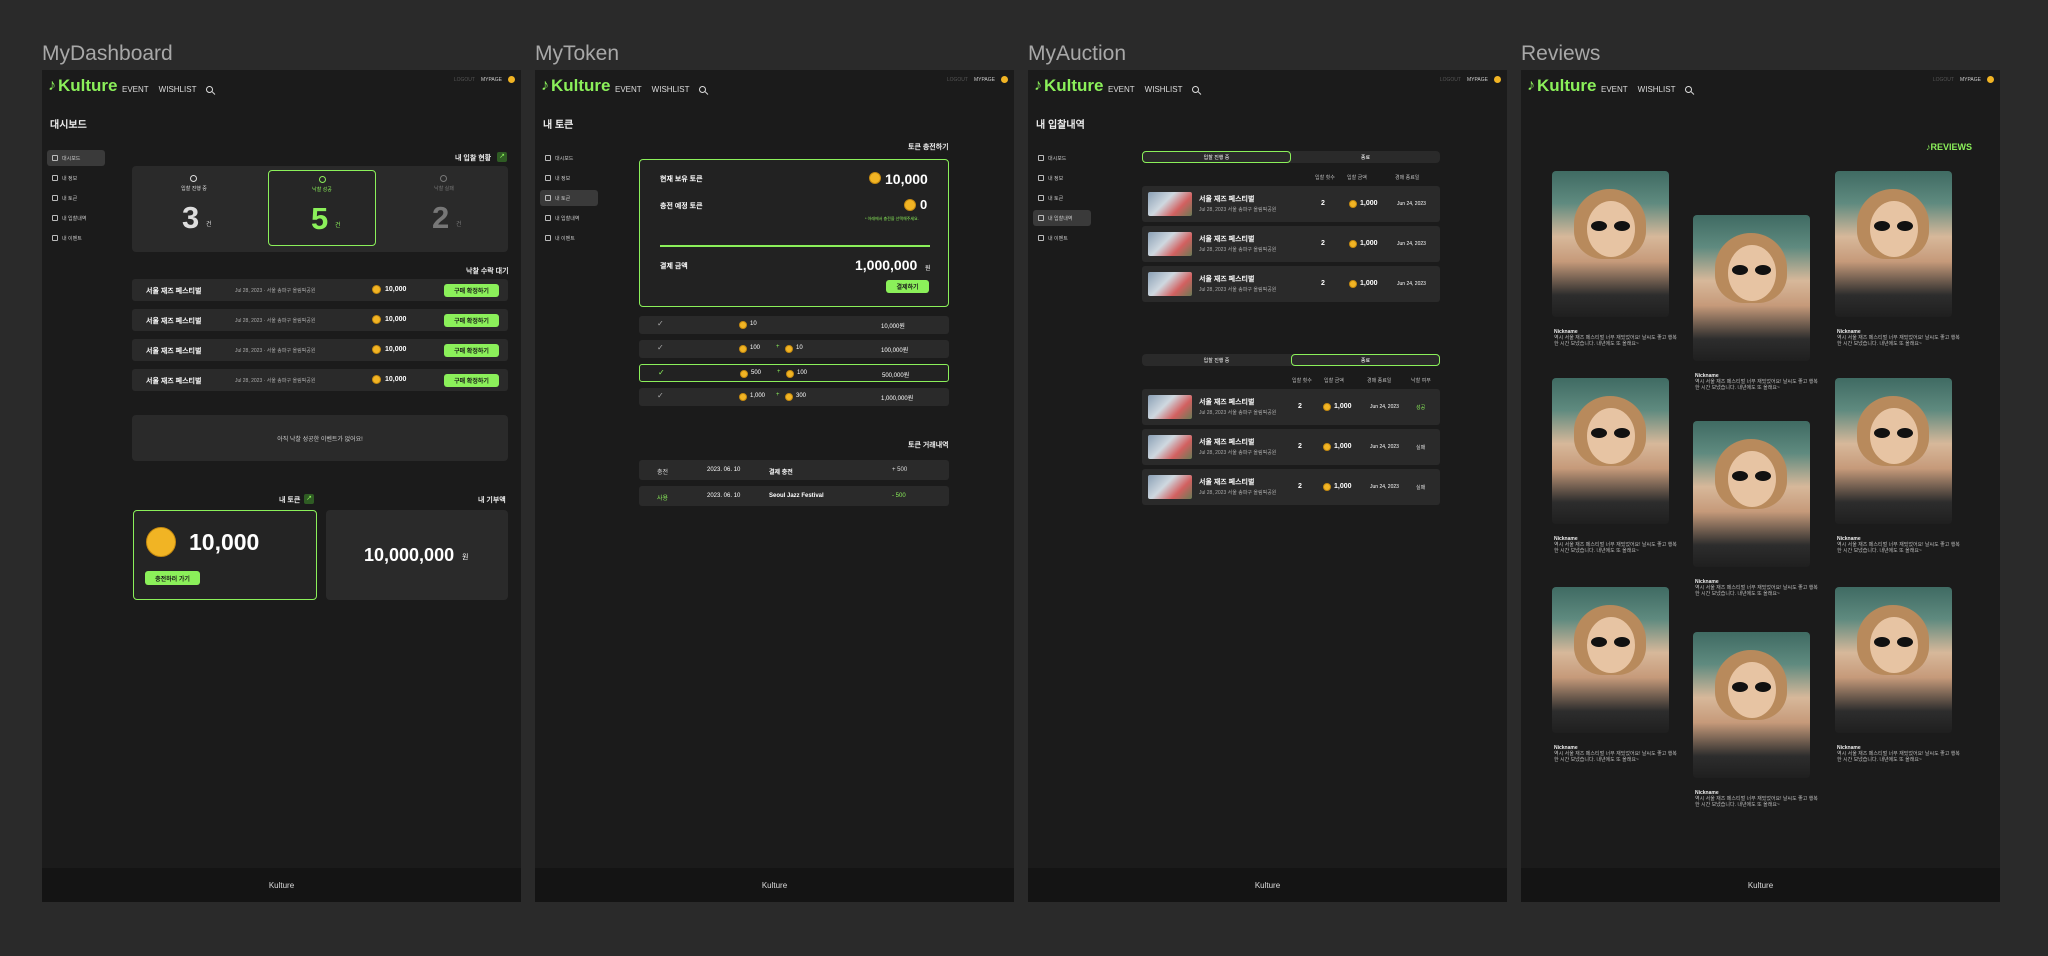  Describe the element at coordinates (661, 372) in the screenshot. I see `check-icon: ✓` at that location.